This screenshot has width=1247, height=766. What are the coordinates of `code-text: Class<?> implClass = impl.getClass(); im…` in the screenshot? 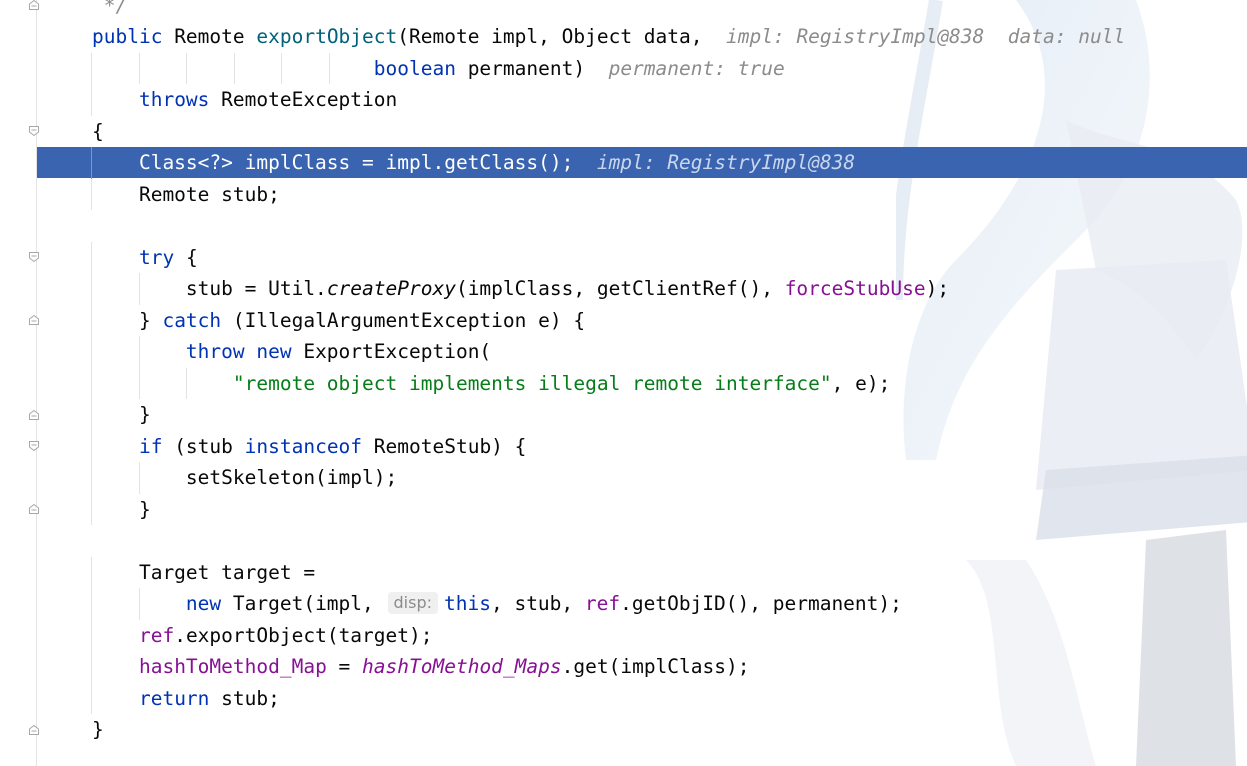 It's located at (473, 162).